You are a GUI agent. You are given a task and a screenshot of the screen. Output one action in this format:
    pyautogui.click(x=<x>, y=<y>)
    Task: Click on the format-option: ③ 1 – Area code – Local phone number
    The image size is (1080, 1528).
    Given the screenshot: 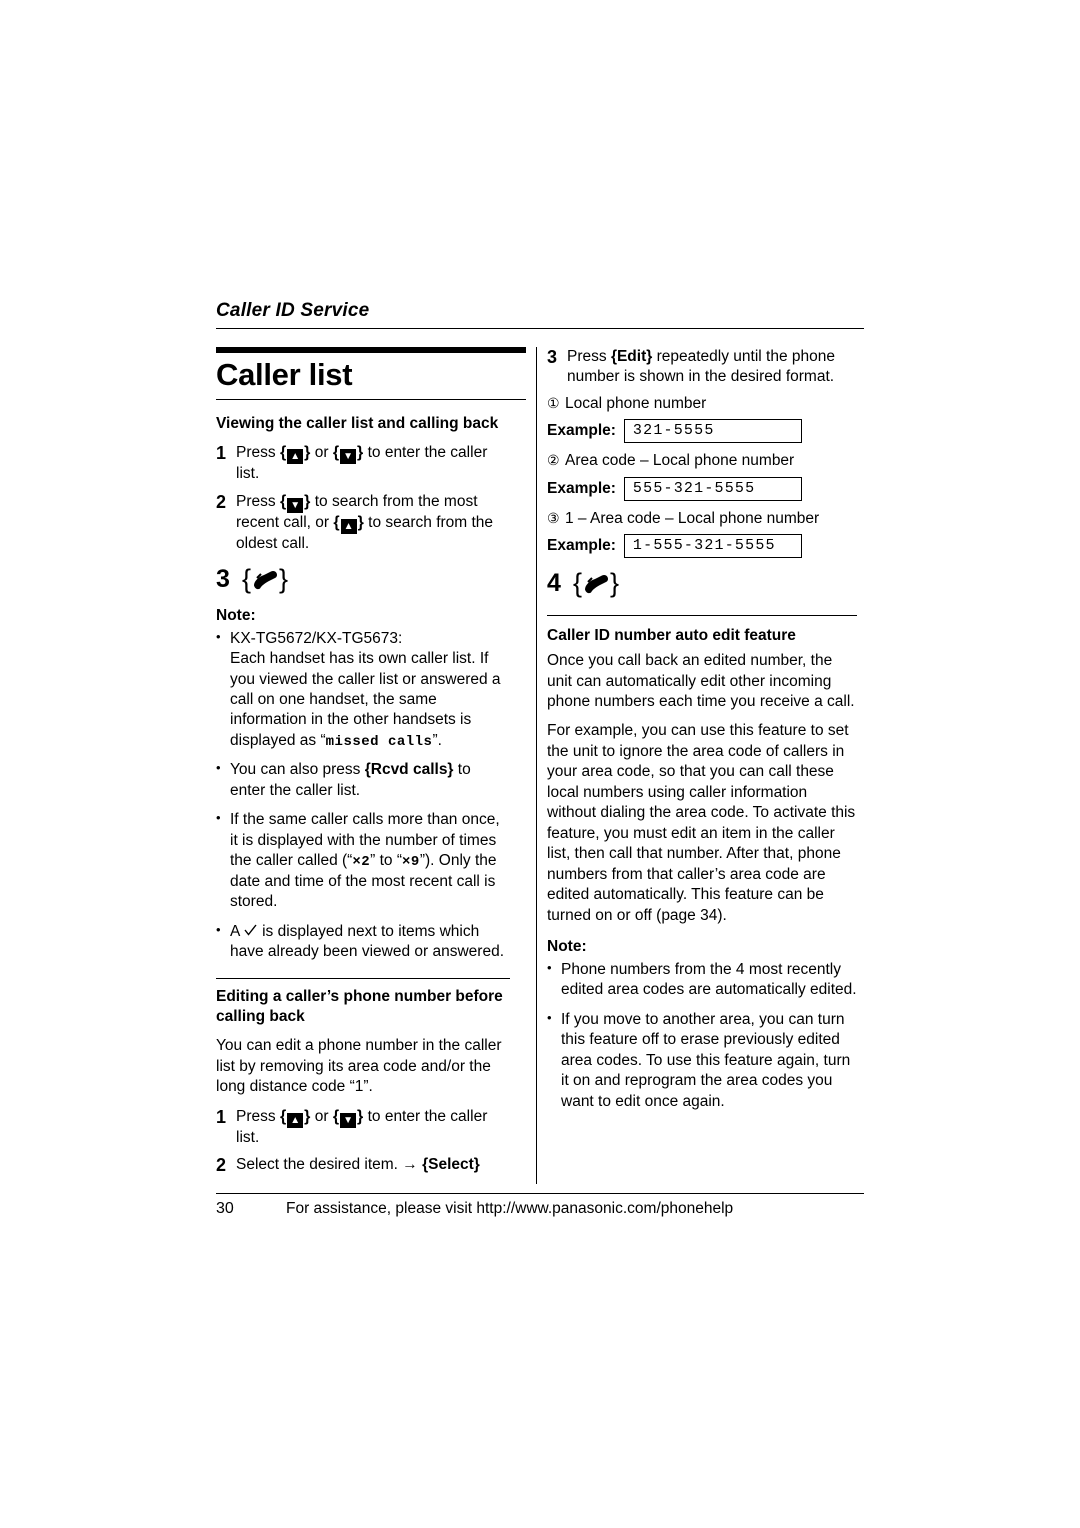 What is the action you would take?
    pyautogui.click(x=702, y=519)
    